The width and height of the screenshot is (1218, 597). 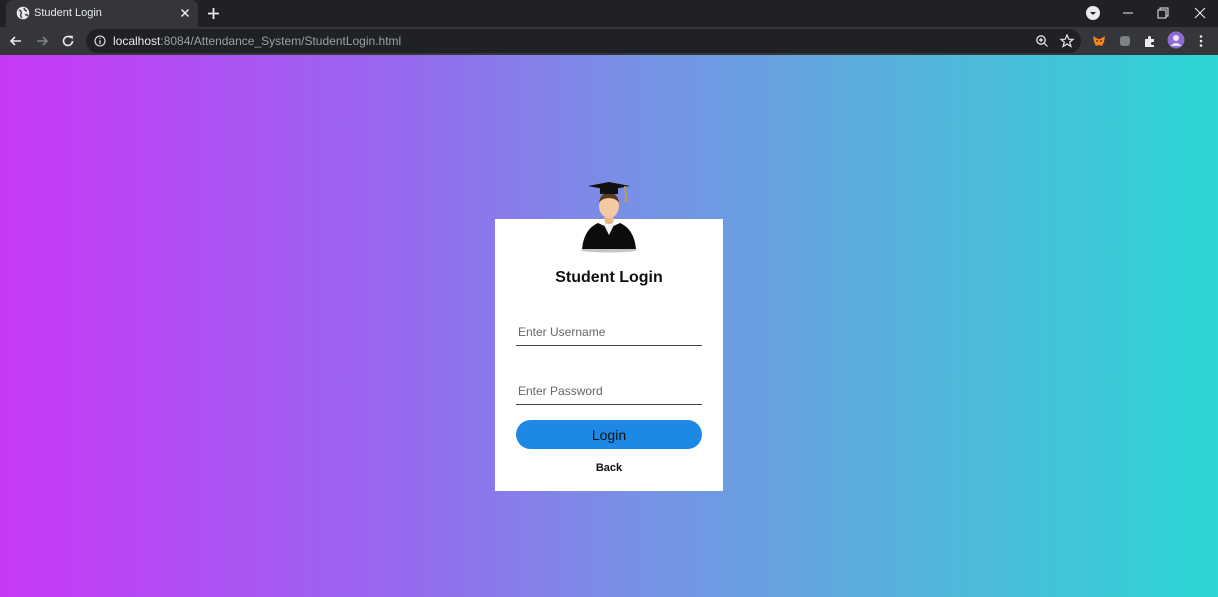 I want to click on browser-tab: Student Login, so click(x=102, y=13).